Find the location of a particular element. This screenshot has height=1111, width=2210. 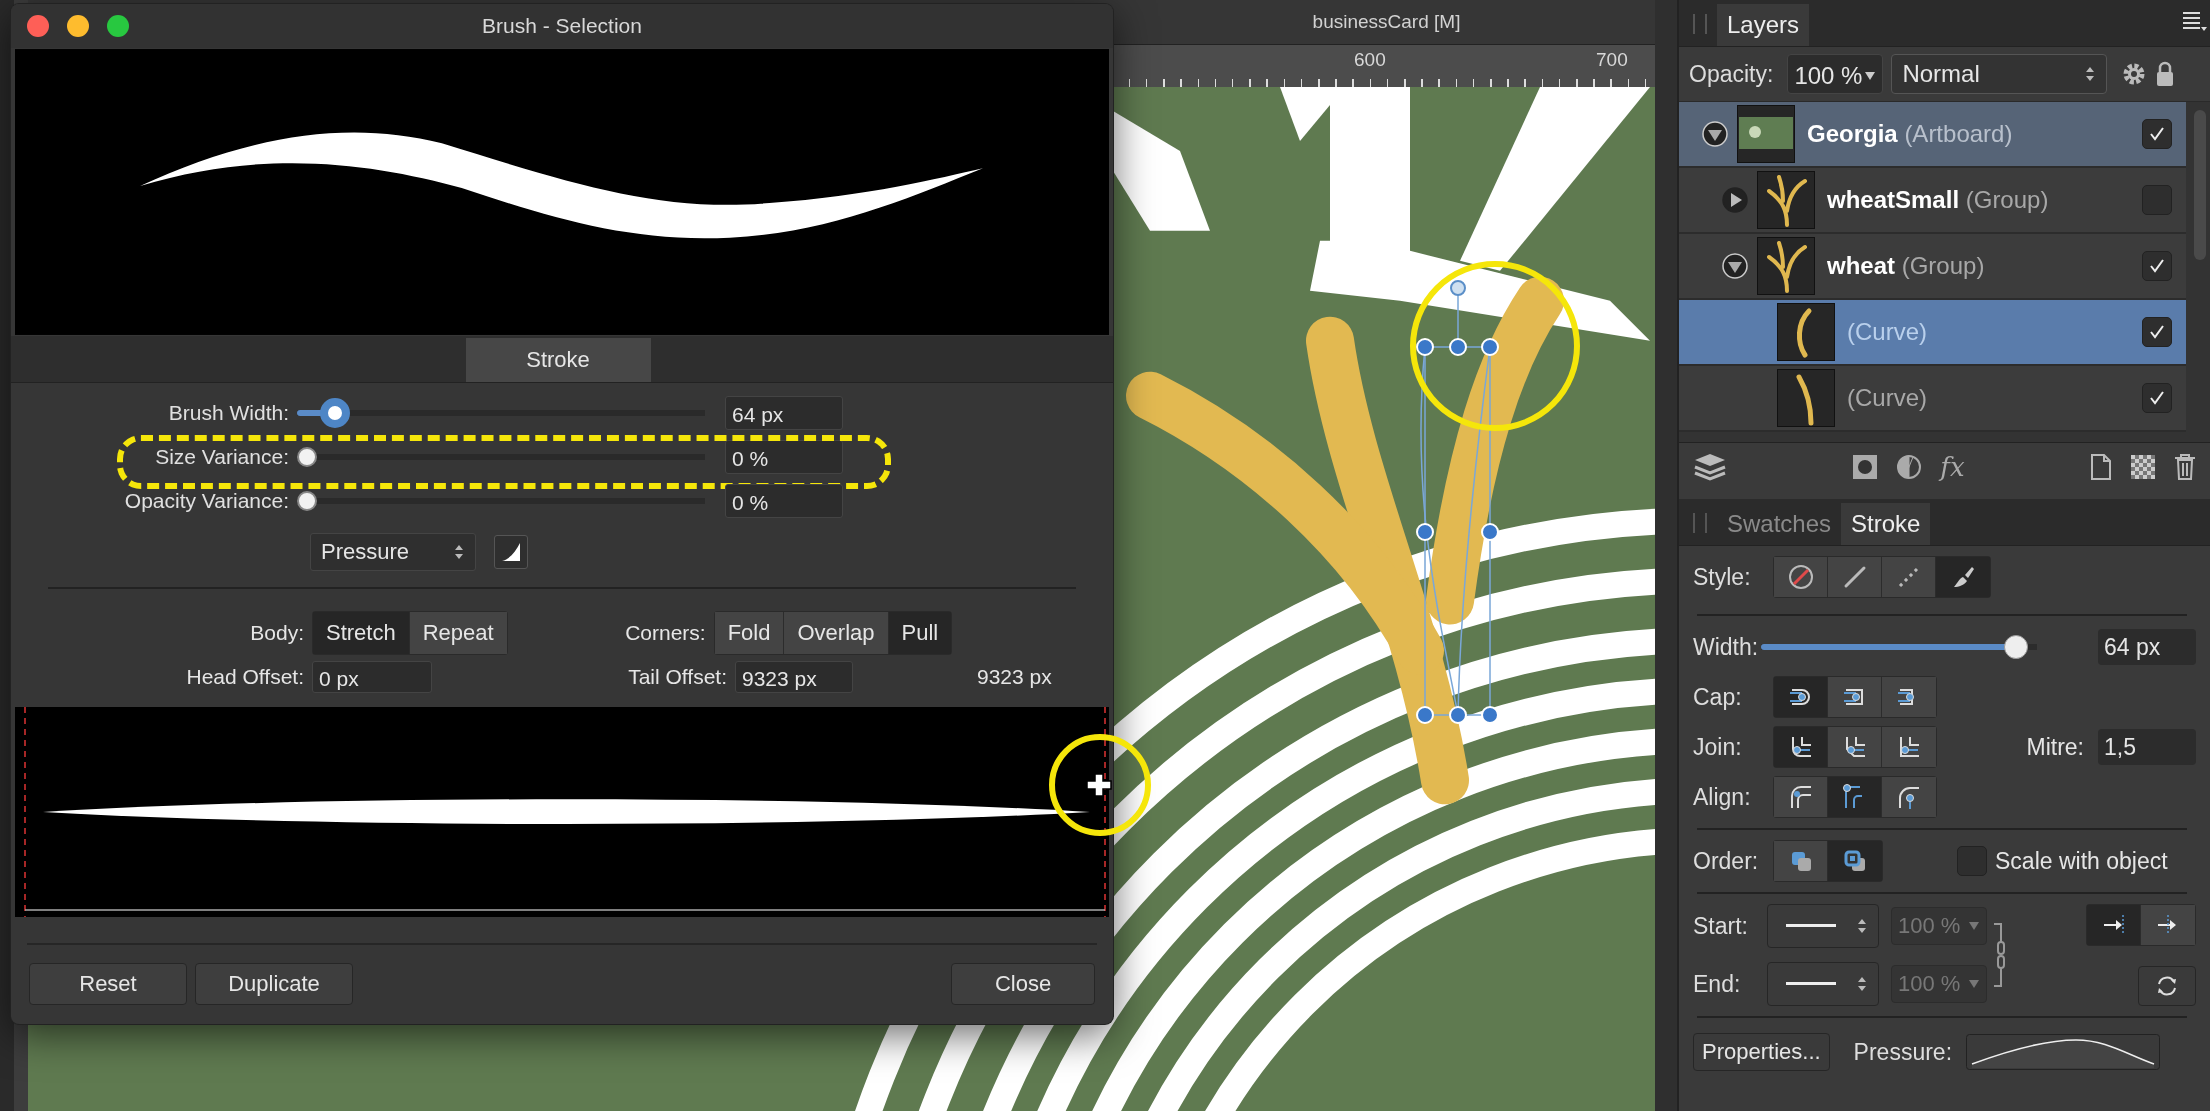

mitre-field: 1,5 is located at coordinates (2147, 747).